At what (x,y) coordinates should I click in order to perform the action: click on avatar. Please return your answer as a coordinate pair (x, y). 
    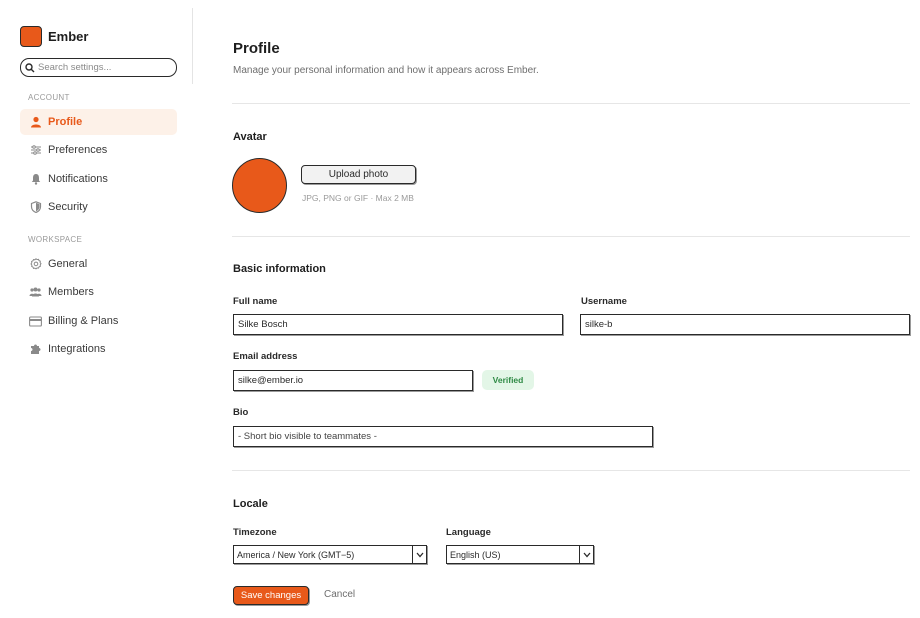
    Looking at the image, I should click on (259, 185).